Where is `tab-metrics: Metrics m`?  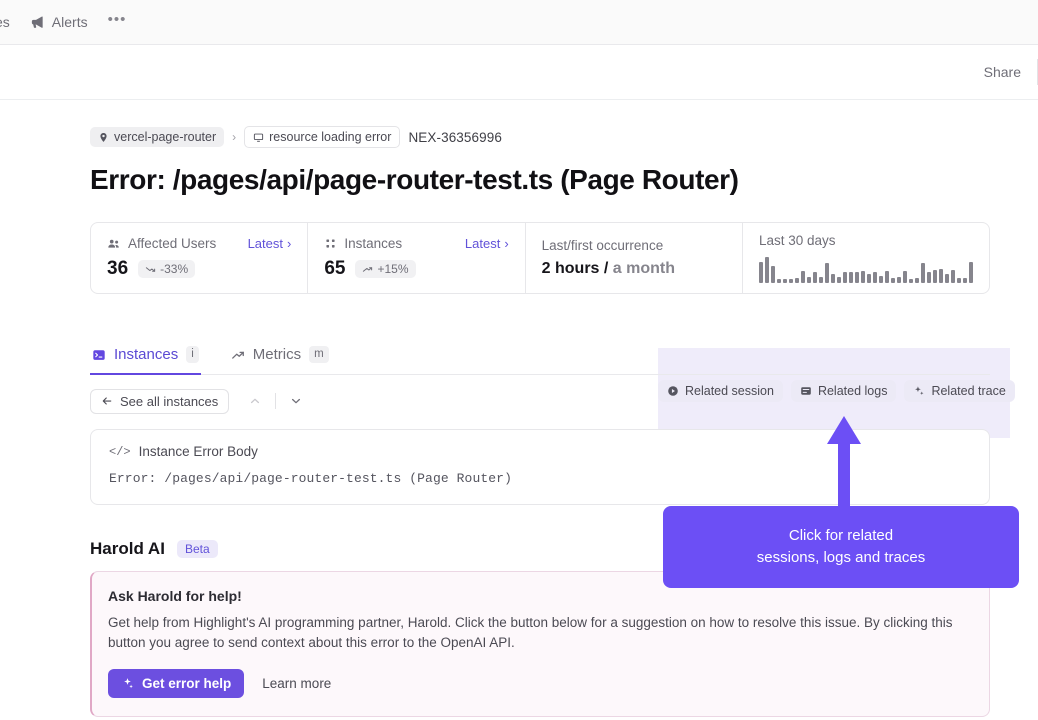 tab-metrics: Metrics m is located at coordinates (280, 357).